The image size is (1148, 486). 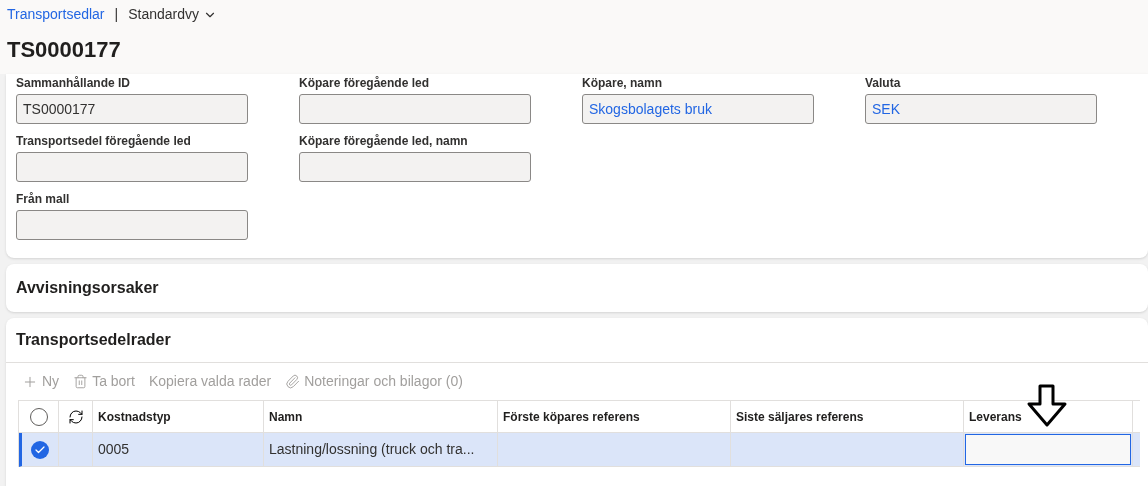 I want to click on field-label: Valuta, so click(x=883, y=83).